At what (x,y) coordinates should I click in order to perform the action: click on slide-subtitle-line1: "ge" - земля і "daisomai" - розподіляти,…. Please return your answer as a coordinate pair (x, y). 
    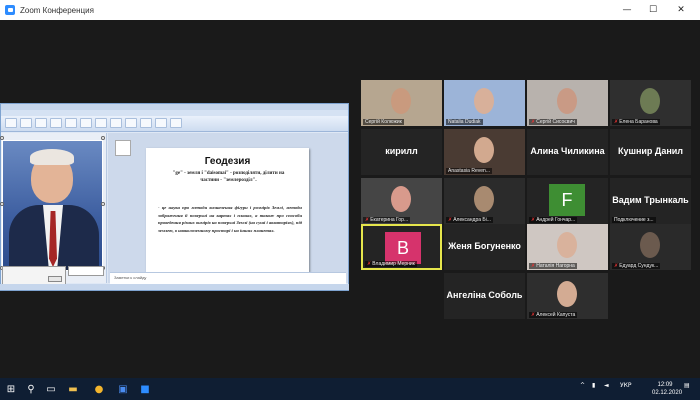
    Looking at the image, I should click on (228, 173).